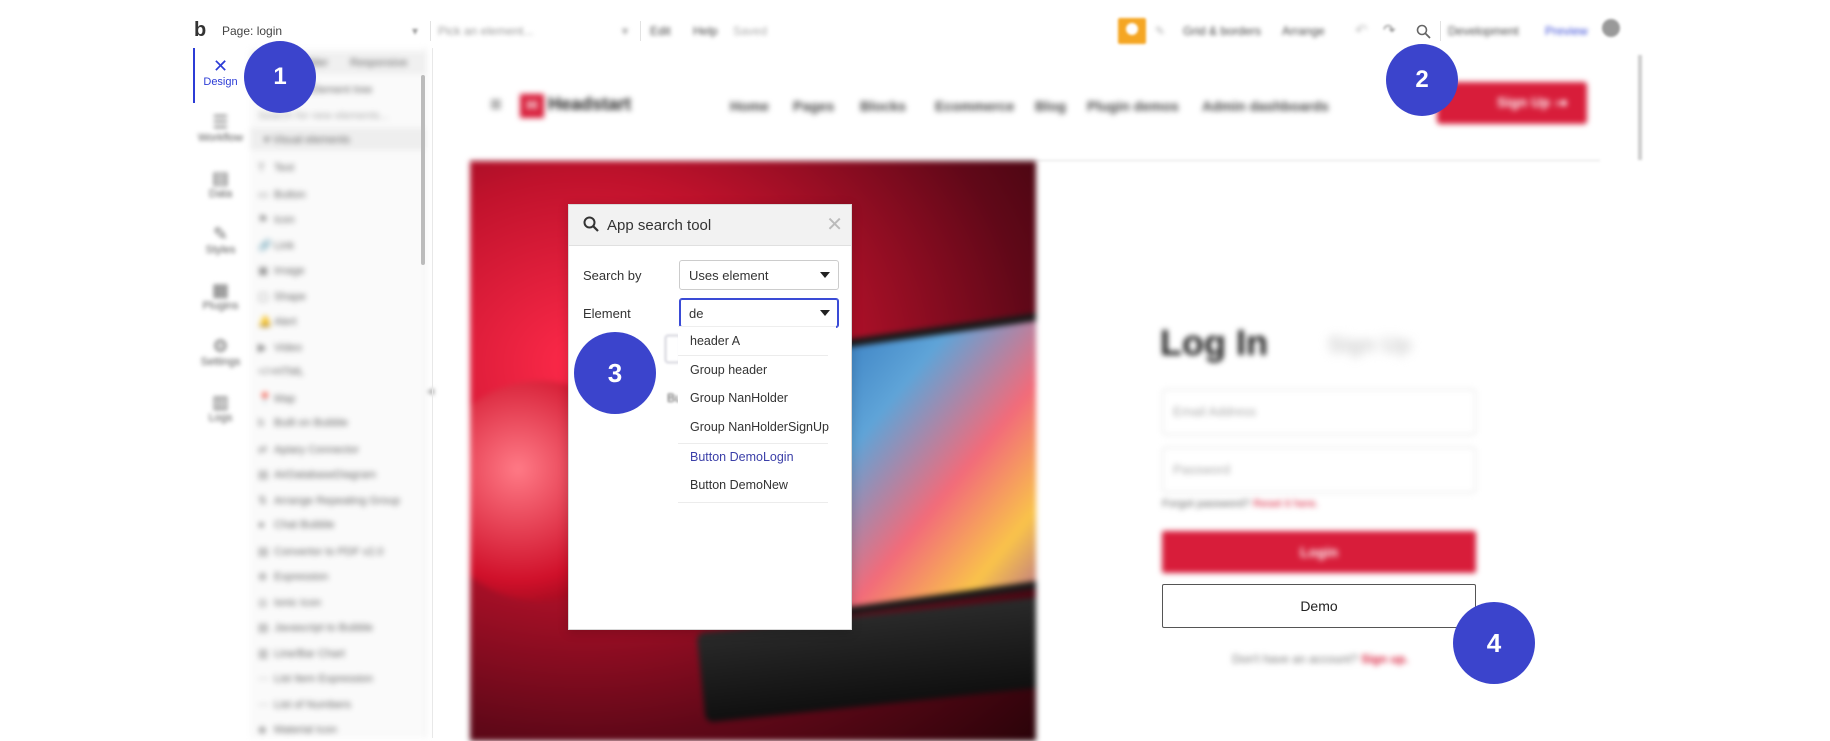 This screenshot has width=1830, height=741. Describe the element at coordinates (1361, 30) in the screenshot. I see `undo-icon: ↶` at that location.